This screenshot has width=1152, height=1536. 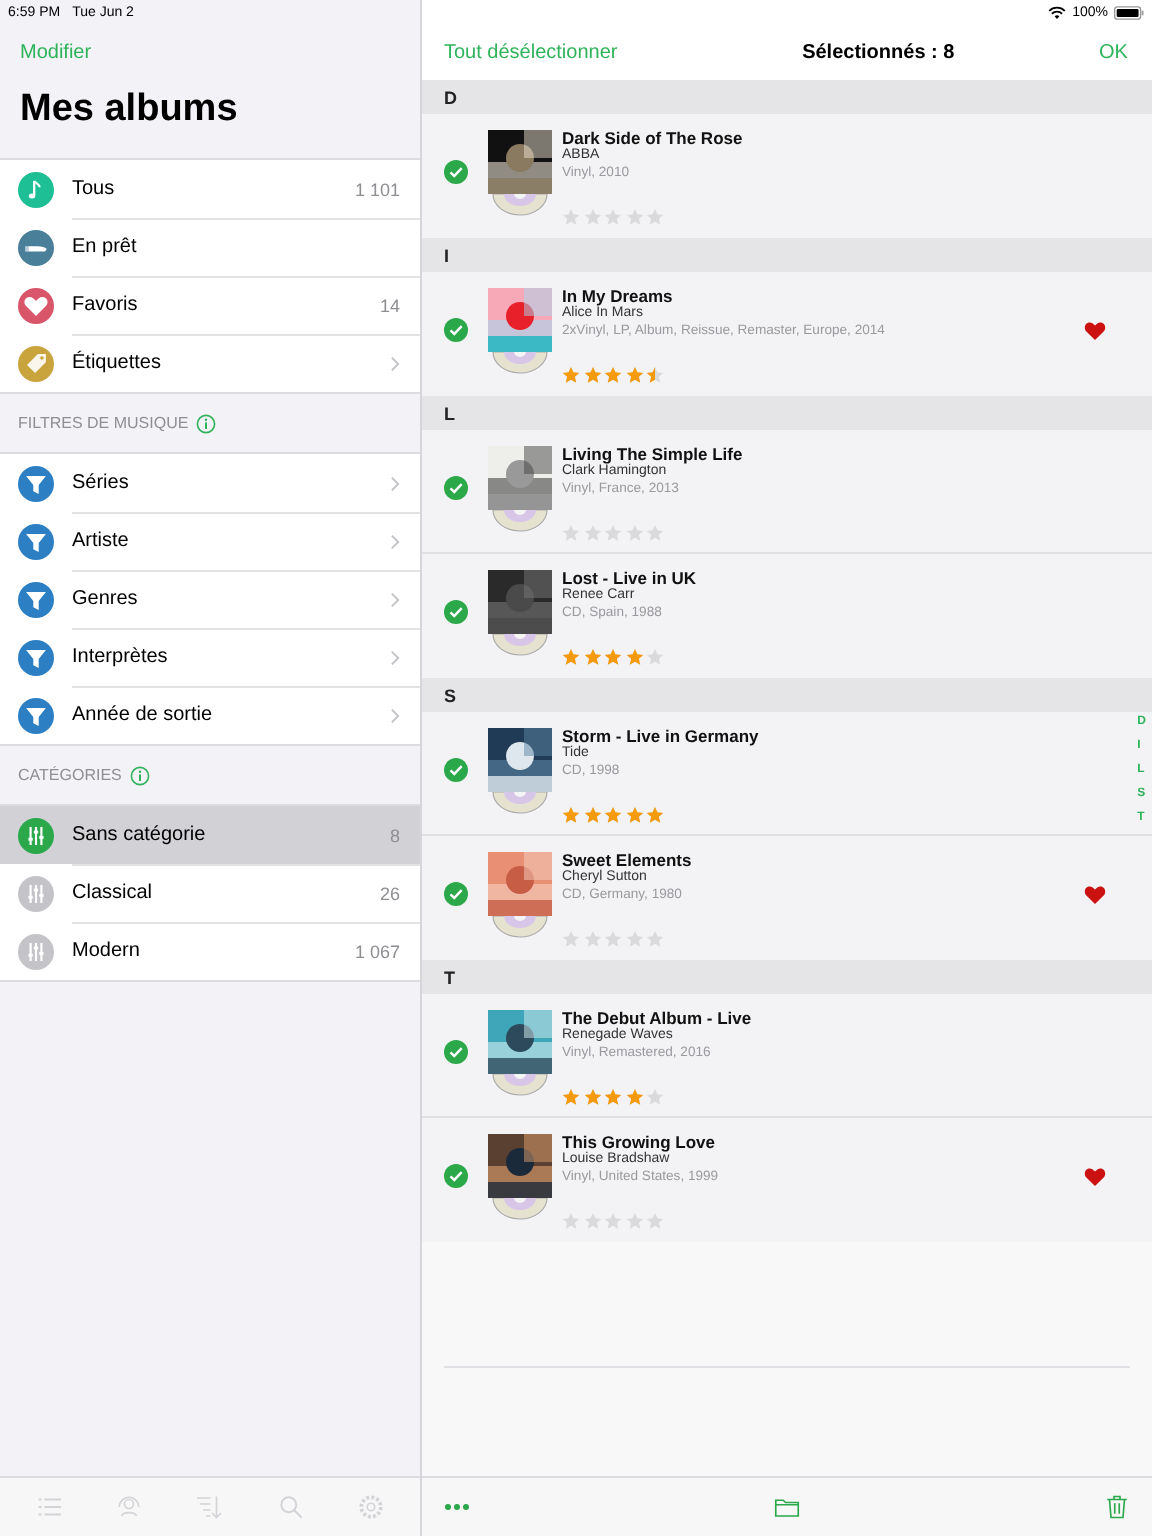 I want to click on item-count: 1 067, so click(x=377, y=951).